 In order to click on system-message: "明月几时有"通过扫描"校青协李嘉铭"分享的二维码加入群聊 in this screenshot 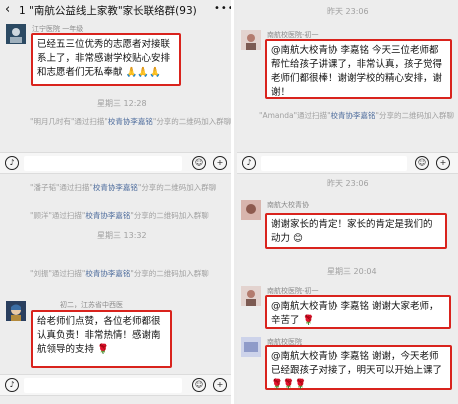, I will do `click(131, 121)`.